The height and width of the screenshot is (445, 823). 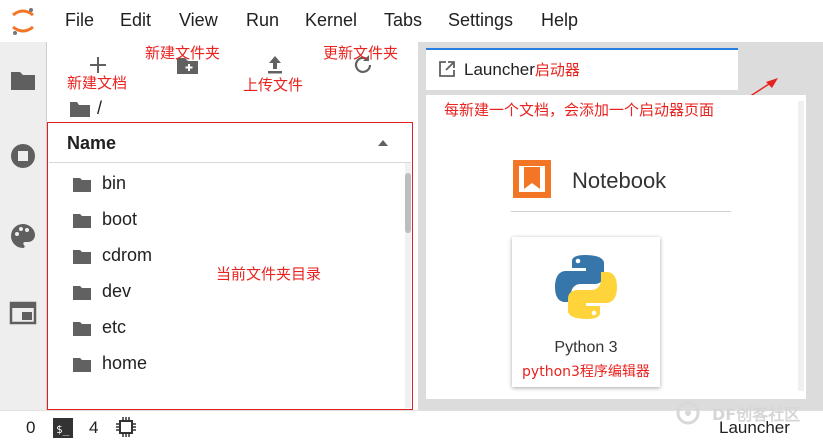 What do you see at coordinates (619, 180) in the screenshot?
I see `section-title-notebook: Notebook` at bounding box center [619, 180].